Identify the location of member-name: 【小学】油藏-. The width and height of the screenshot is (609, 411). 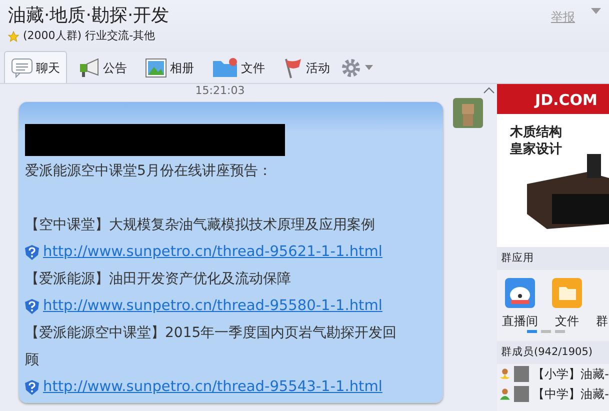
(570, 374).